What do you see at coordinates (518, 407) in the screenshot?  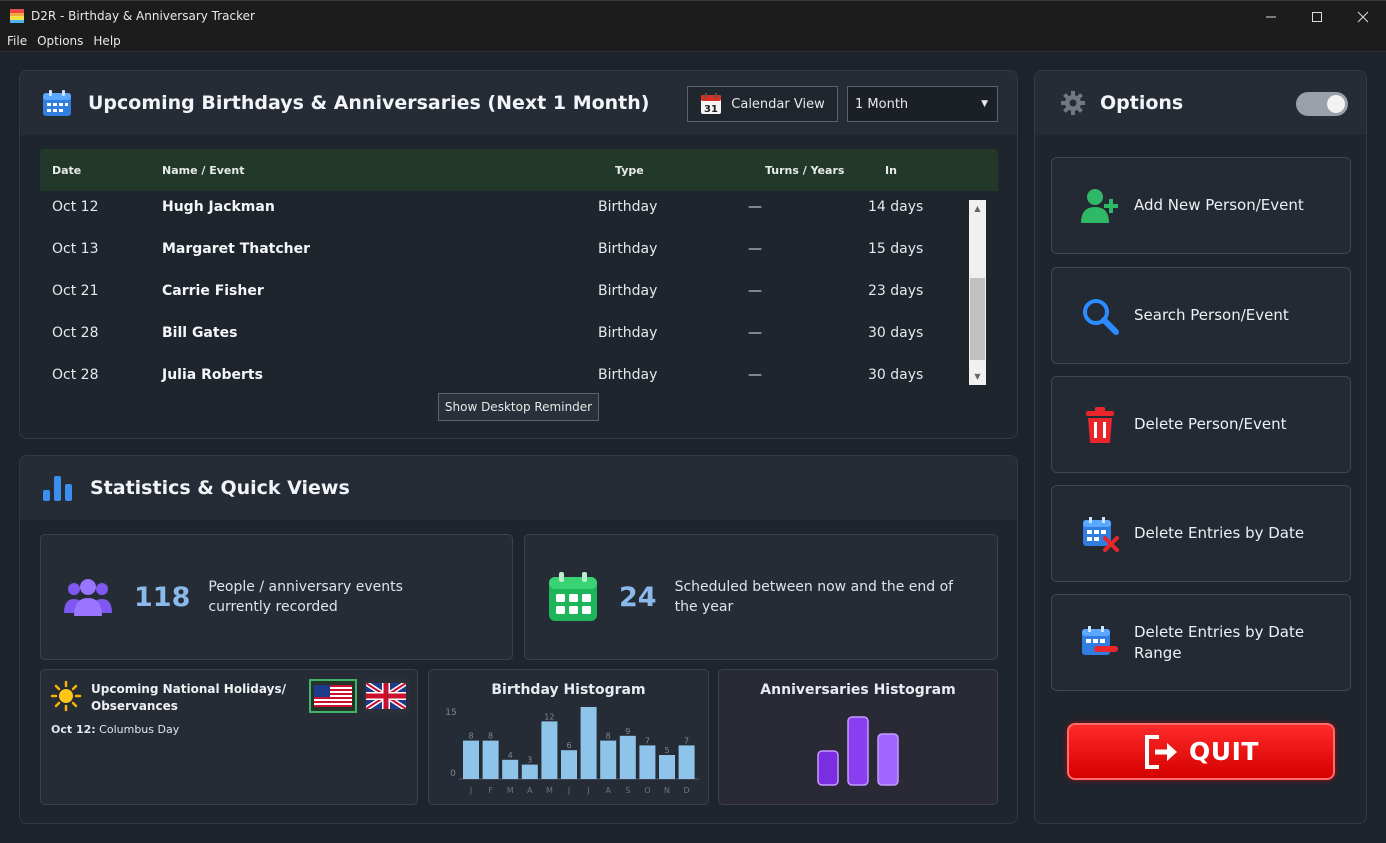 I see `show-desktop-reminder-button: Show Desktop Reminder` at bounding box center [518, 407].